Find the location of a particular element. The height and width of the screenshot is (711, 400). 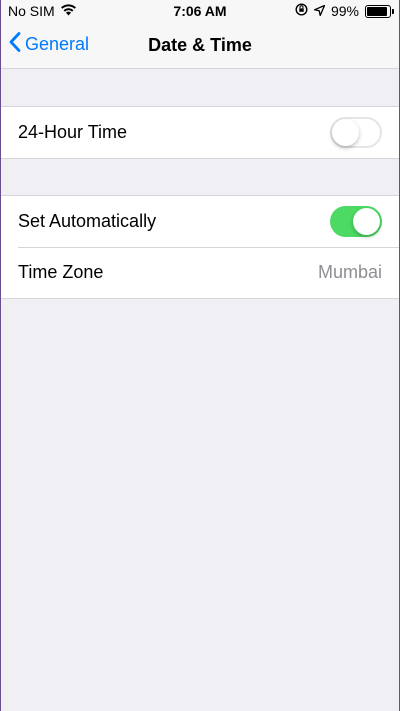

orientation-lock-icon is located at coordinates (301, 11).